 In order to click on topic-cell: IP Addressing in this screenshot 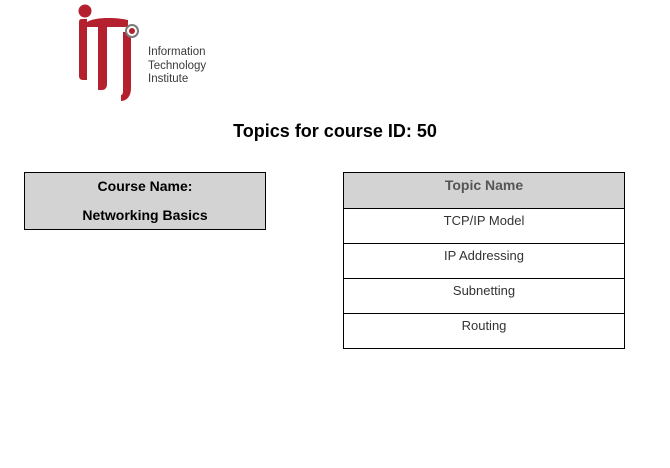, I will do `click(484, 261)`.